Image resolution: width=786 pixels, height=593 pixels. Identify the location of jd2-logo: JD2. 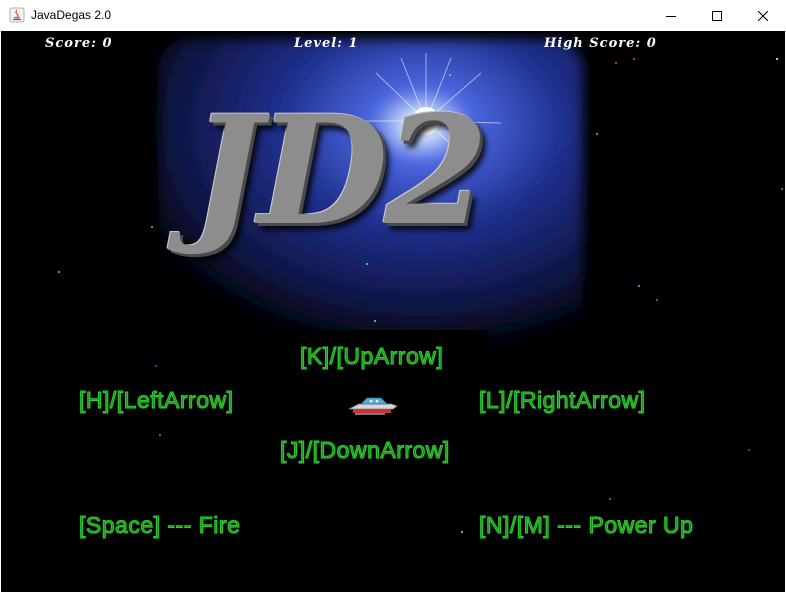
(339, 171).